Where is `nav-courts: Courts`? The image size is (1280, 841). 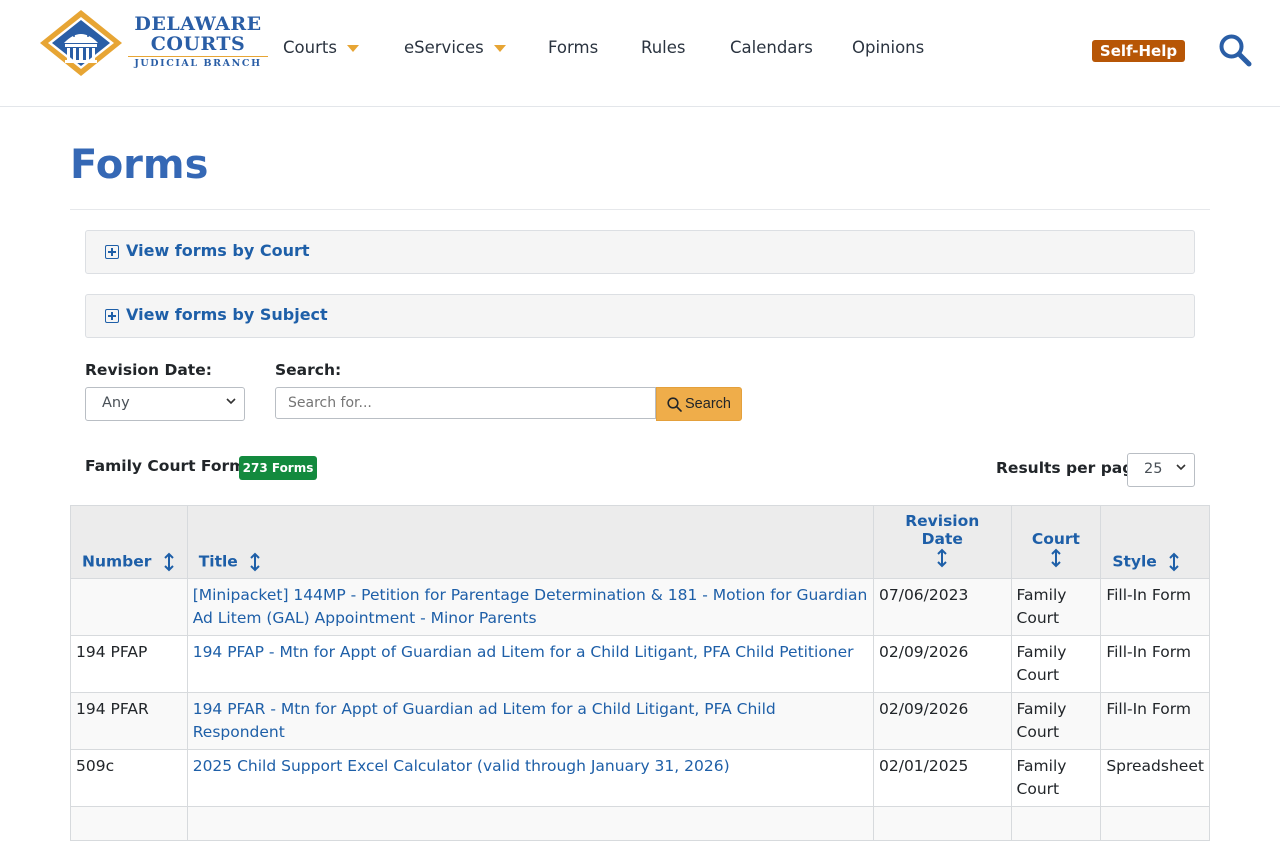
nav-courts: Courts is located at coordinates (321, 47).